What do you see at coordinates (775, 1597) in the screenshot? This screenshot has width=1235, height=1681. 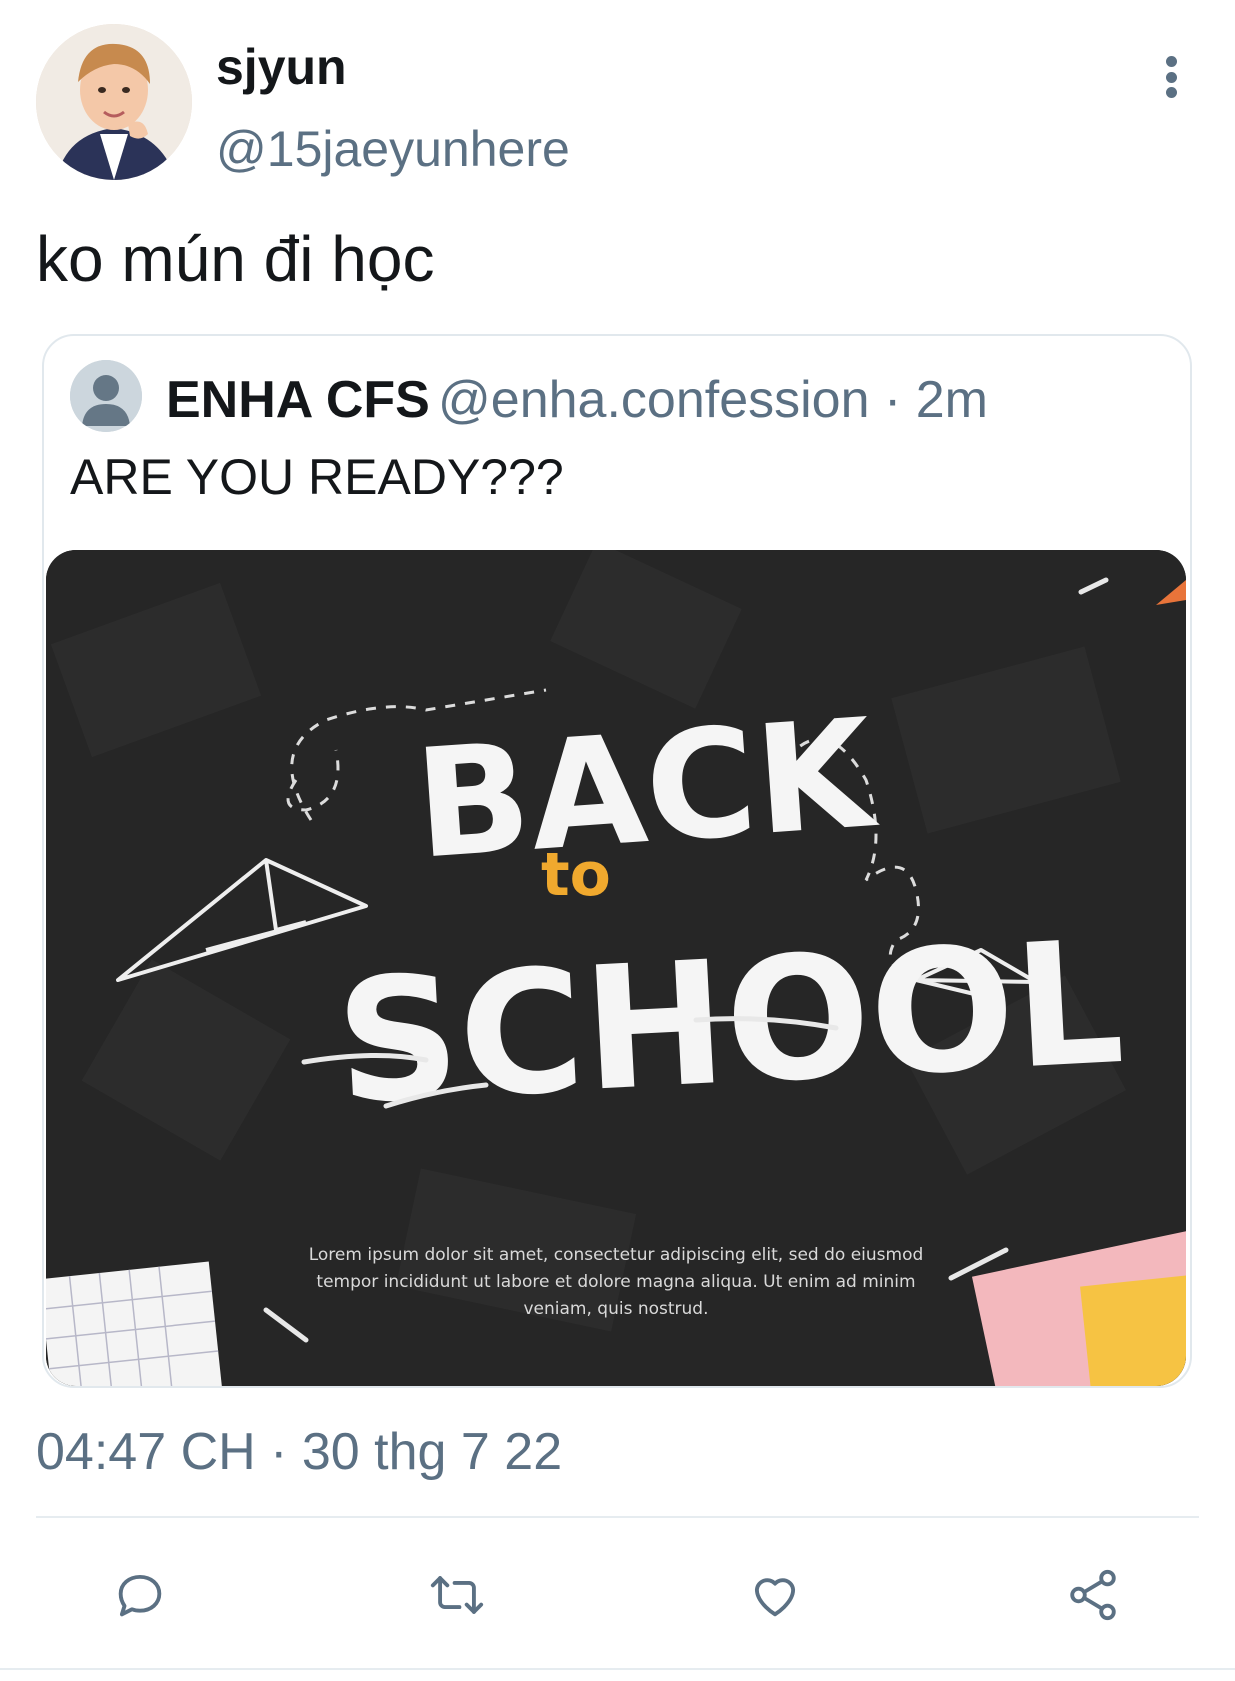 I see `like-icon` at bounding box center [775, 1597].